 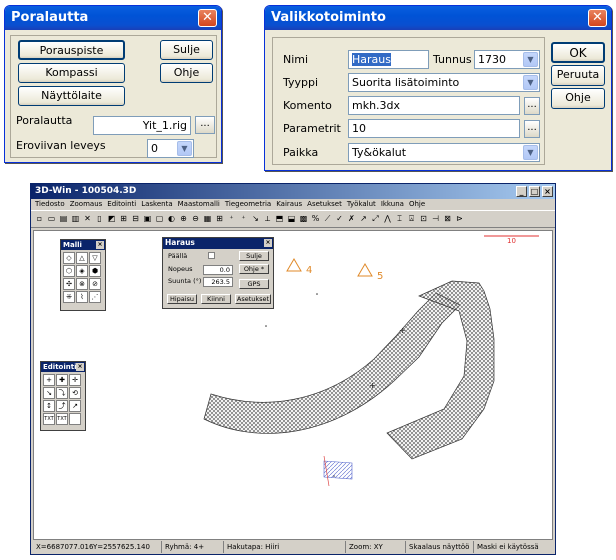 I want to click on valikko-titlebar: Valikkotoiminto ✕, so click(x=438, y=18).